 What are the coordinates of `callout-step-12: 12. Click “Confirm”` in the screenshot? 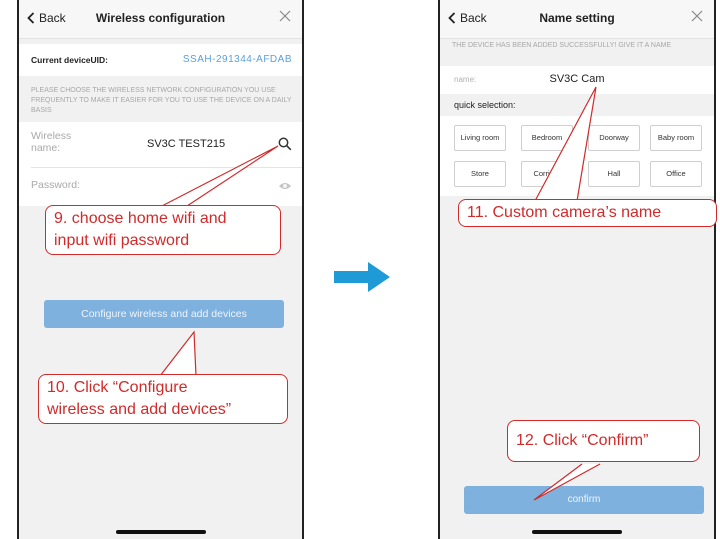 It's located at (603, 441).